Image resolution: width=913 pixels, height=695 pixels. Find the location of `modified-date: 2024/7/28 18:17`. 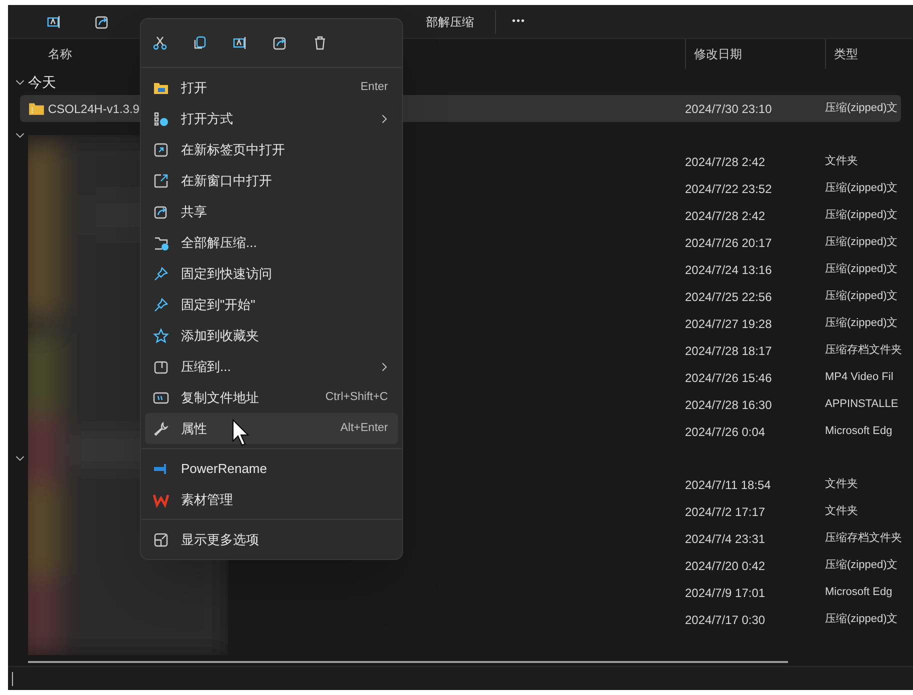

modified-date: 2024/7/28 18:17 is located at coordinates (728, 351).